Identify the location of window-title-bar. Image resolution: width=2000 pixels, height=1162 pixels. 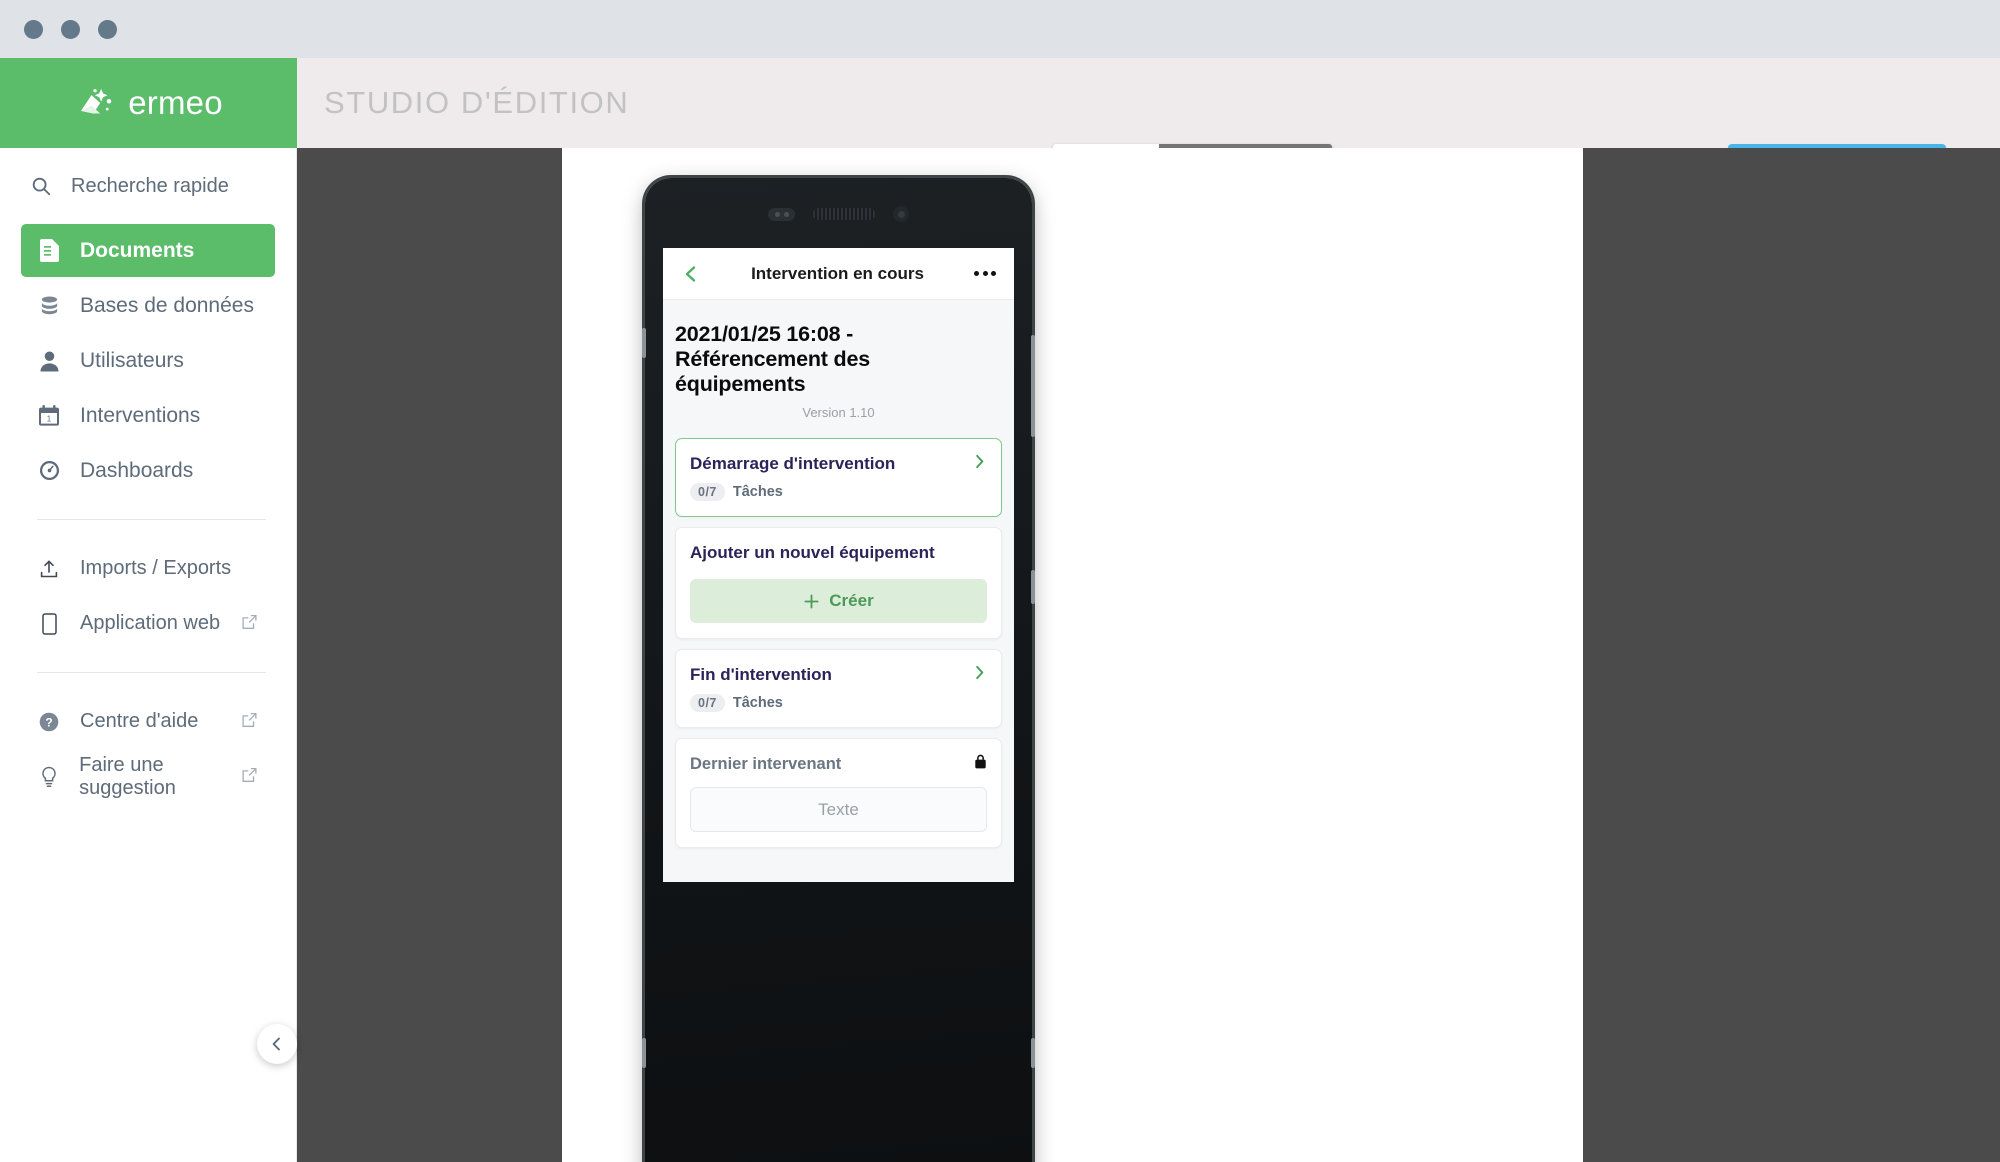
(1000, 29).